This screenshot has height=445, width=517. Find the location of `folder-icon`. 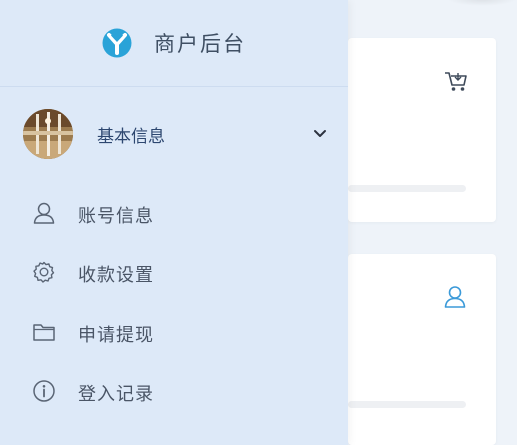

folder-icon is located at coordinates (44, 332).